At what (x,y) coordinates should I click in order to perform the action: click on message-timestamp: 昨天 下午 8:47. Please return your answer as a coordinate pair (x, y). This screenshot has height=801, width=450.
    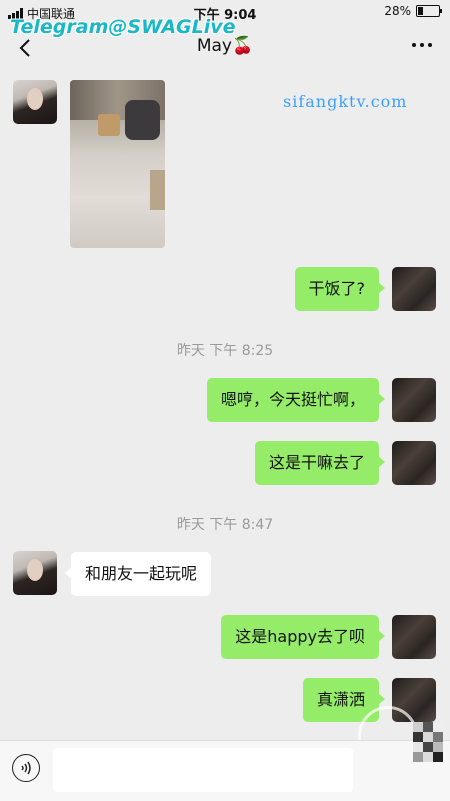
    Looking at the image, I should click on (225, 525).